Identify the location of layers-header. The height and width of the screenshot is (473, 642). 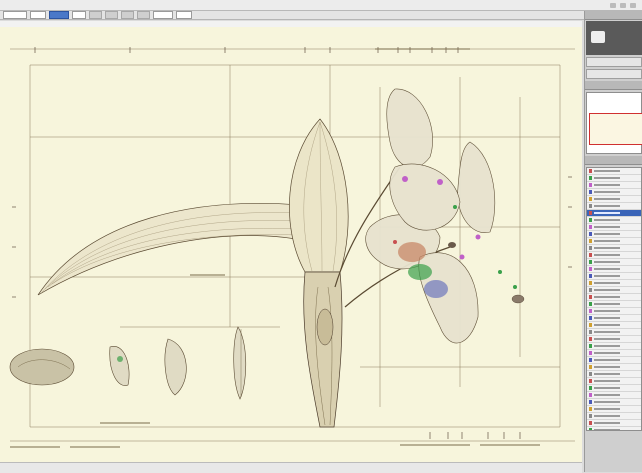
(613, 160).